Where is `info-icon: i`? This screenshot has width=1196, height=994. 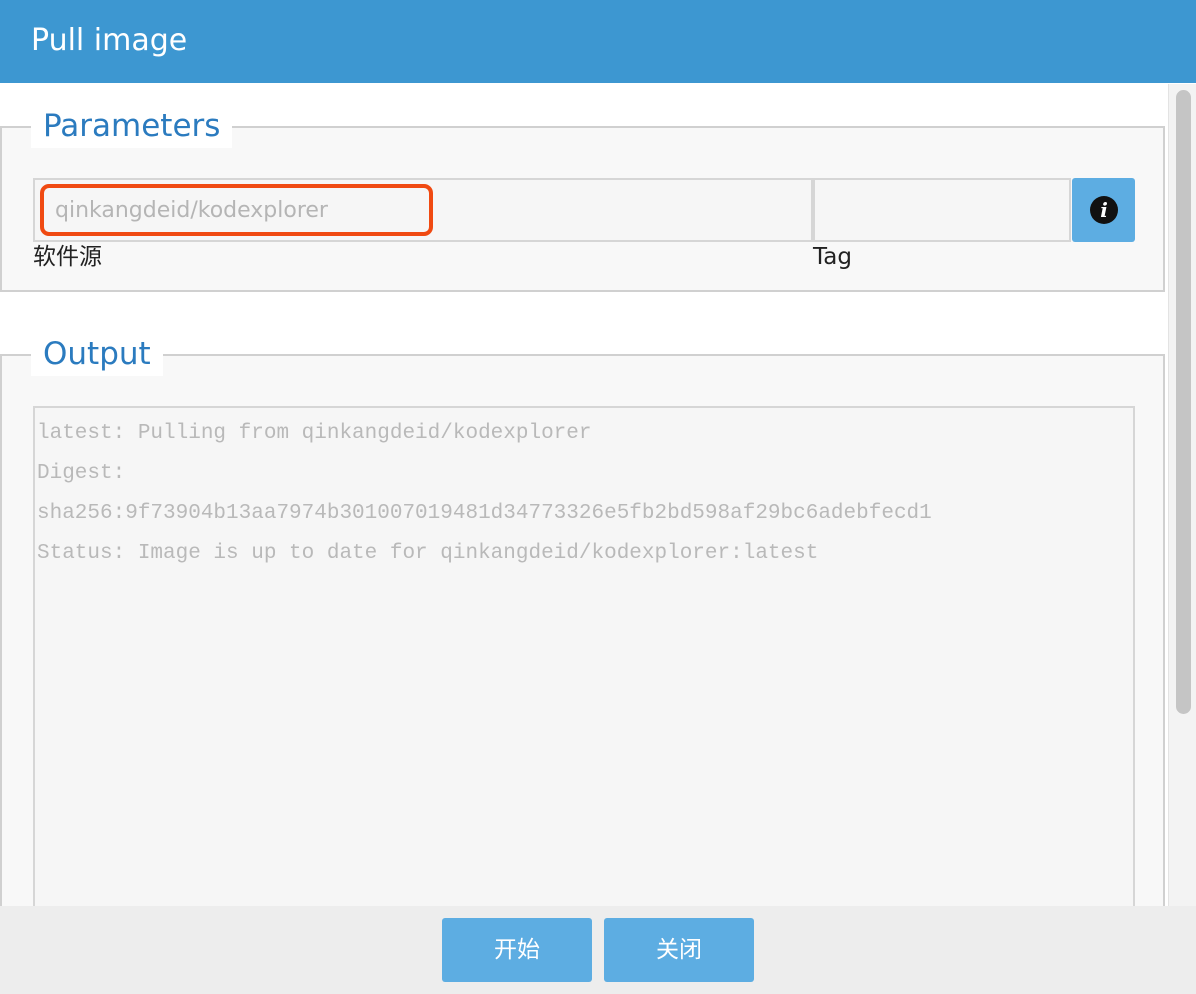
info-icon: i is located at coordinates (1104, 210).